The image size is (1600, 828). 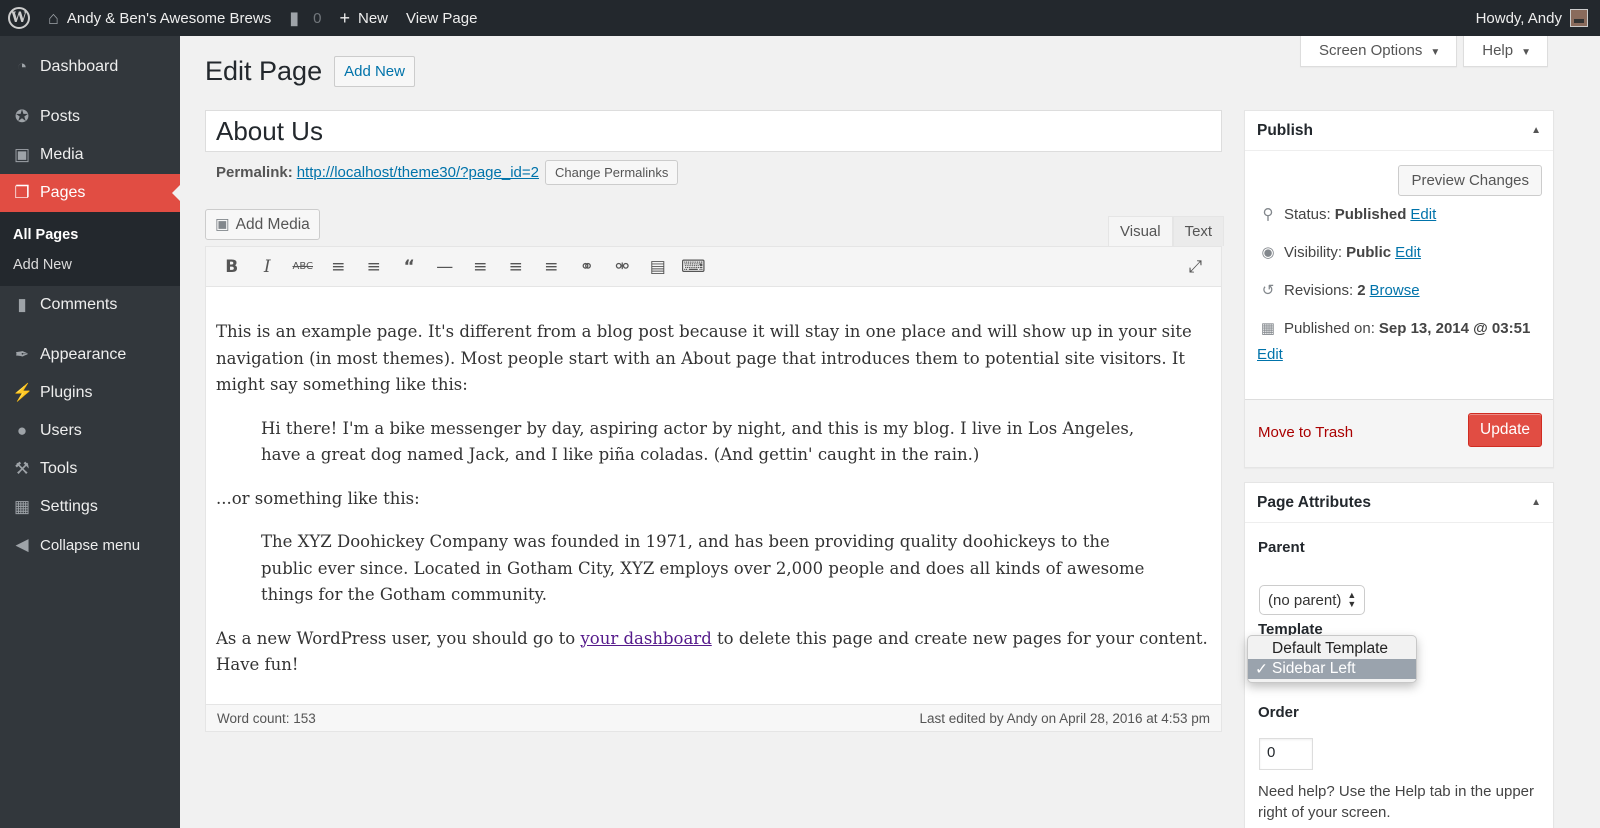 I want to click on visibility-label: Visibility:, so click(x=1313, y=252).